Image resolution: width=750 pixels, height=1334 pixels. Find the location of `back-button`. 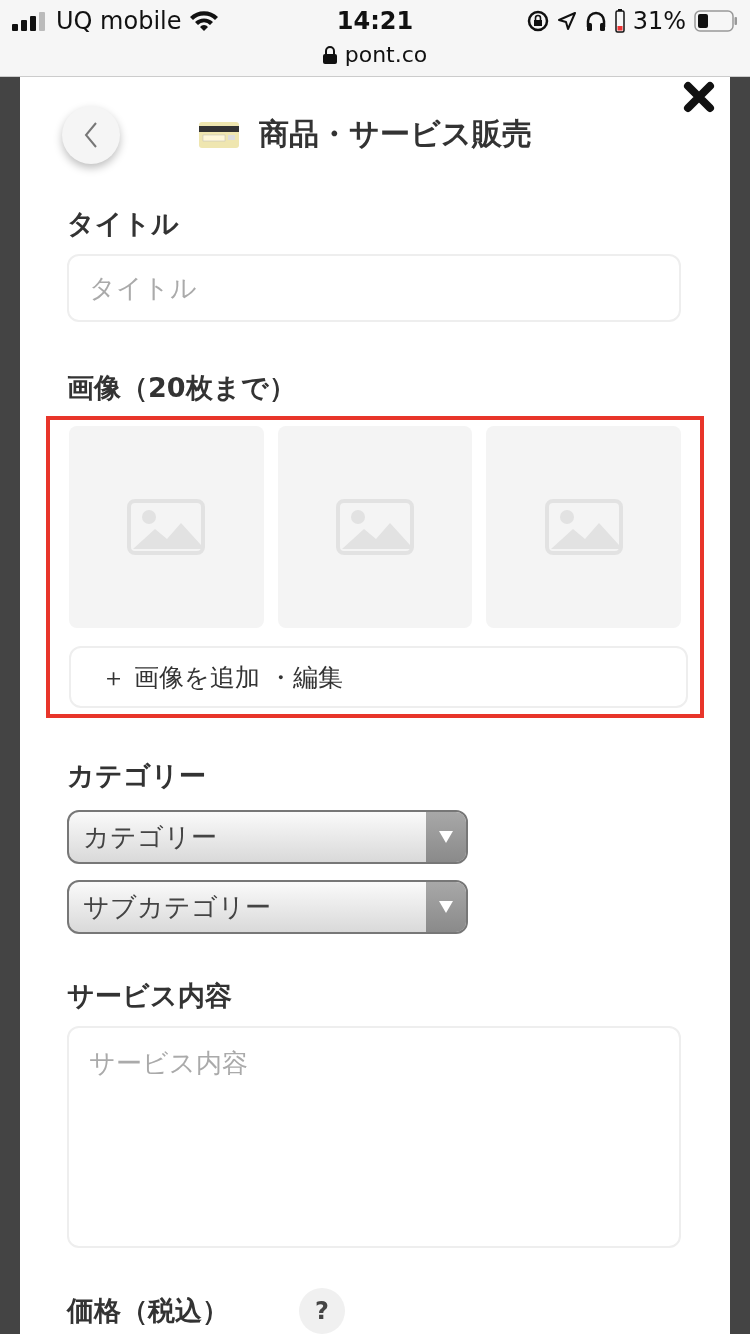

back-button is located at coordinates (91, 134).